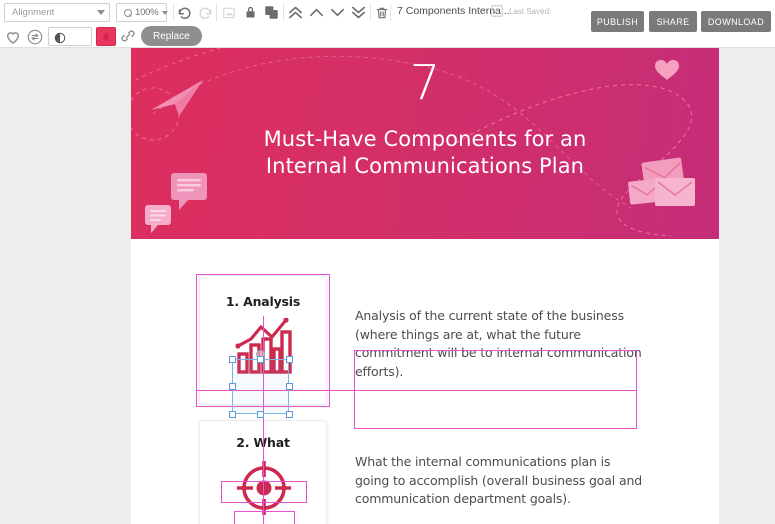  Describe the element at coordinates (232, 414) in the screenshot. I see `resize-handle-sw` at that location.